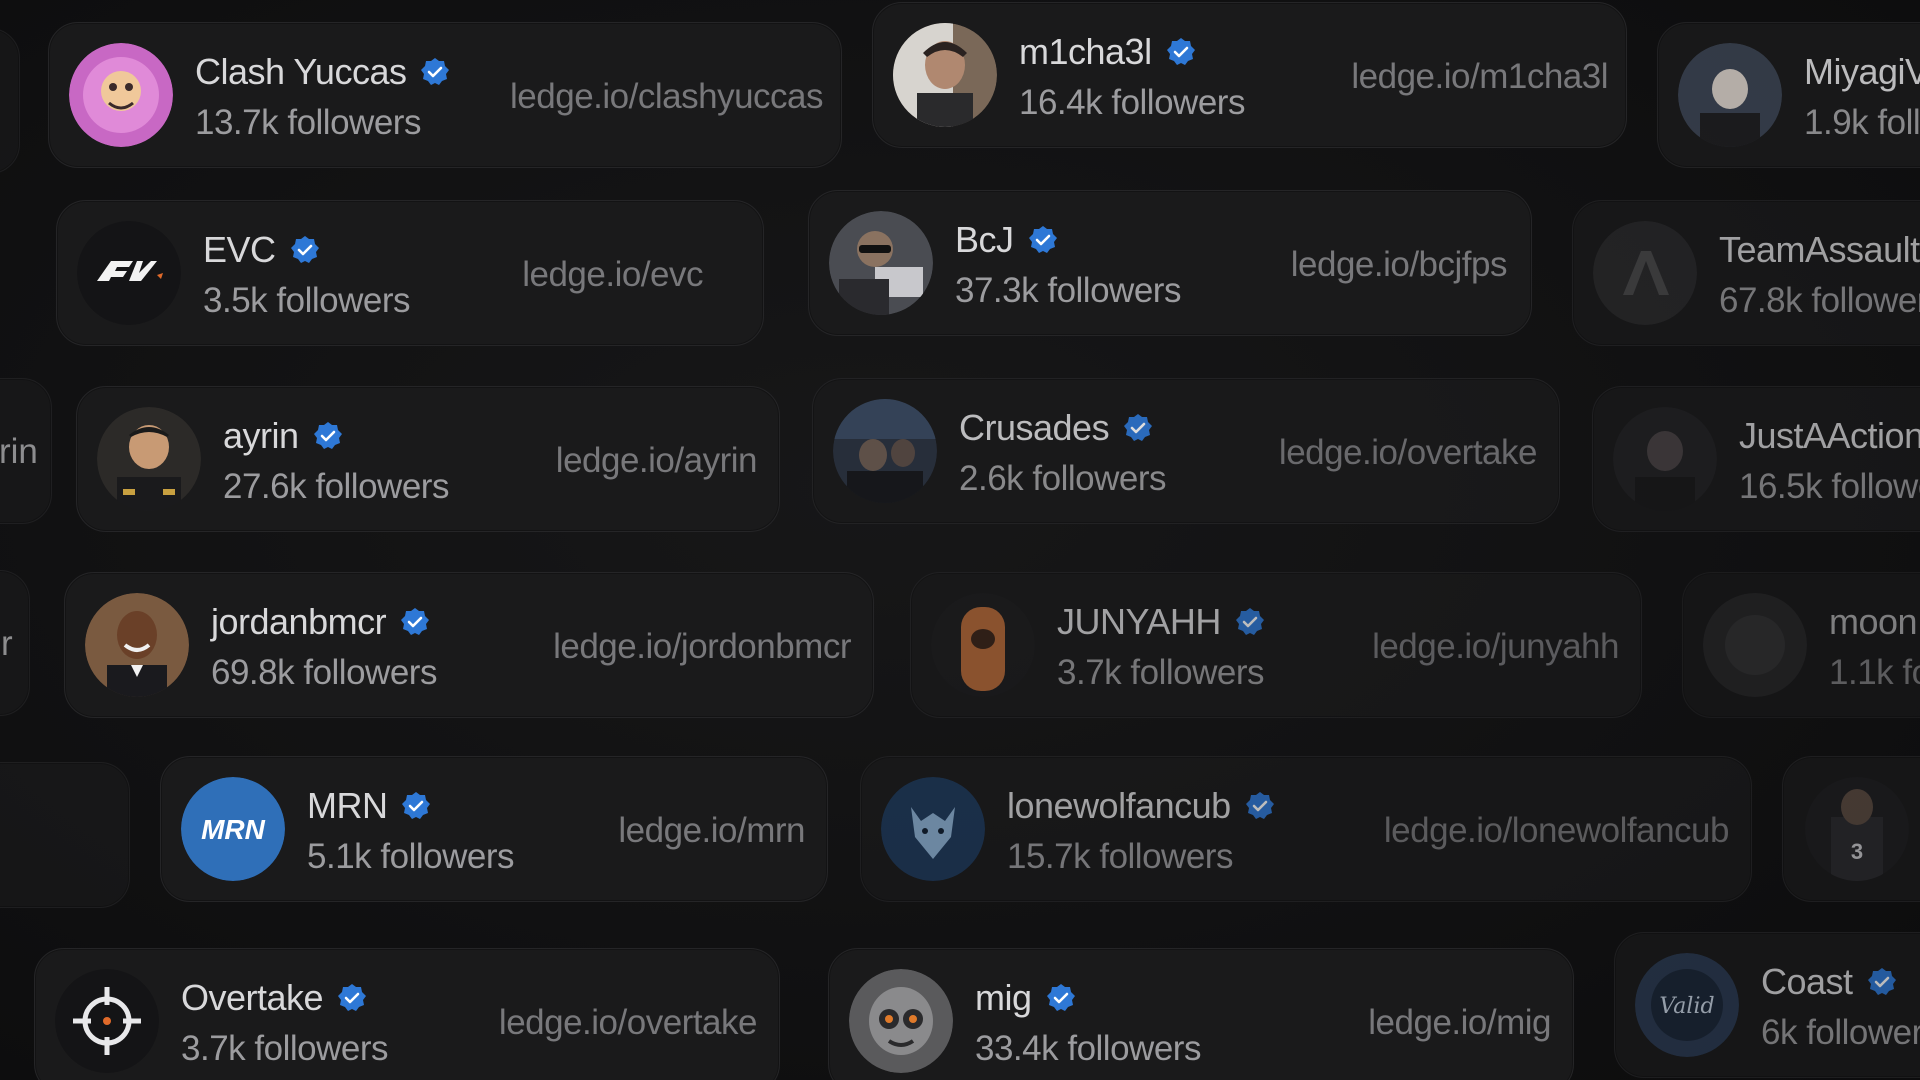  I want to click on profile-card-partial: 3, so click(1851, 829).